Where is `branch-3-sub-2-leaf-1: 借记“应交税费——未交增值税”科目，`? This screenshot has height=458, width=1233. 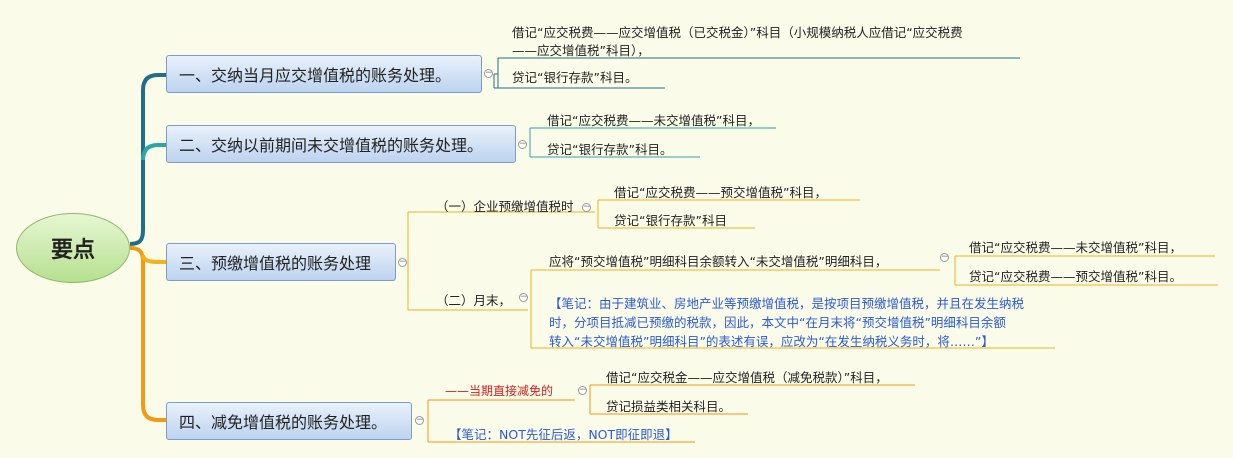 branch-3-sub-2-leaf-1: 借记“应交税费——未交增值税”科目， is located at coordinates (1075, 247).